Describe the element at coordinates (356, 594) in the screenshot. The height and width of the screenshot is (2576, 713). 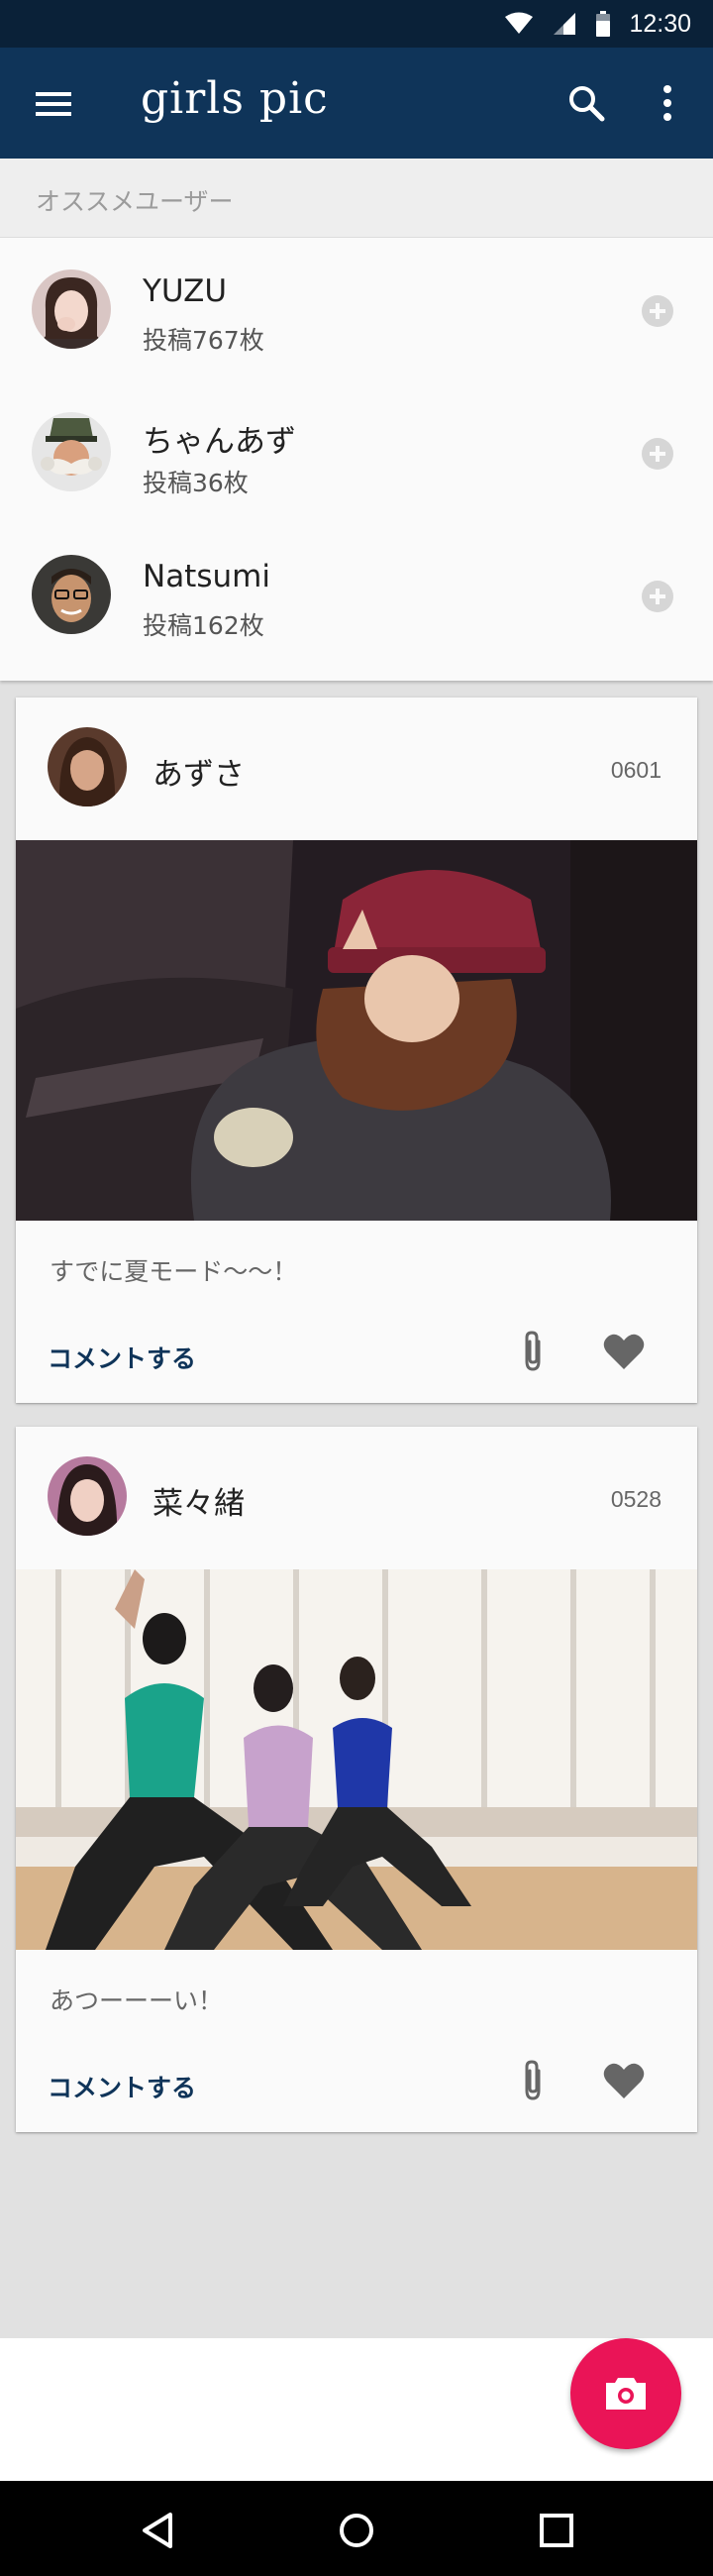
I see `recommended-user-natsumi: Natsumi 投稿162枚` at that location.